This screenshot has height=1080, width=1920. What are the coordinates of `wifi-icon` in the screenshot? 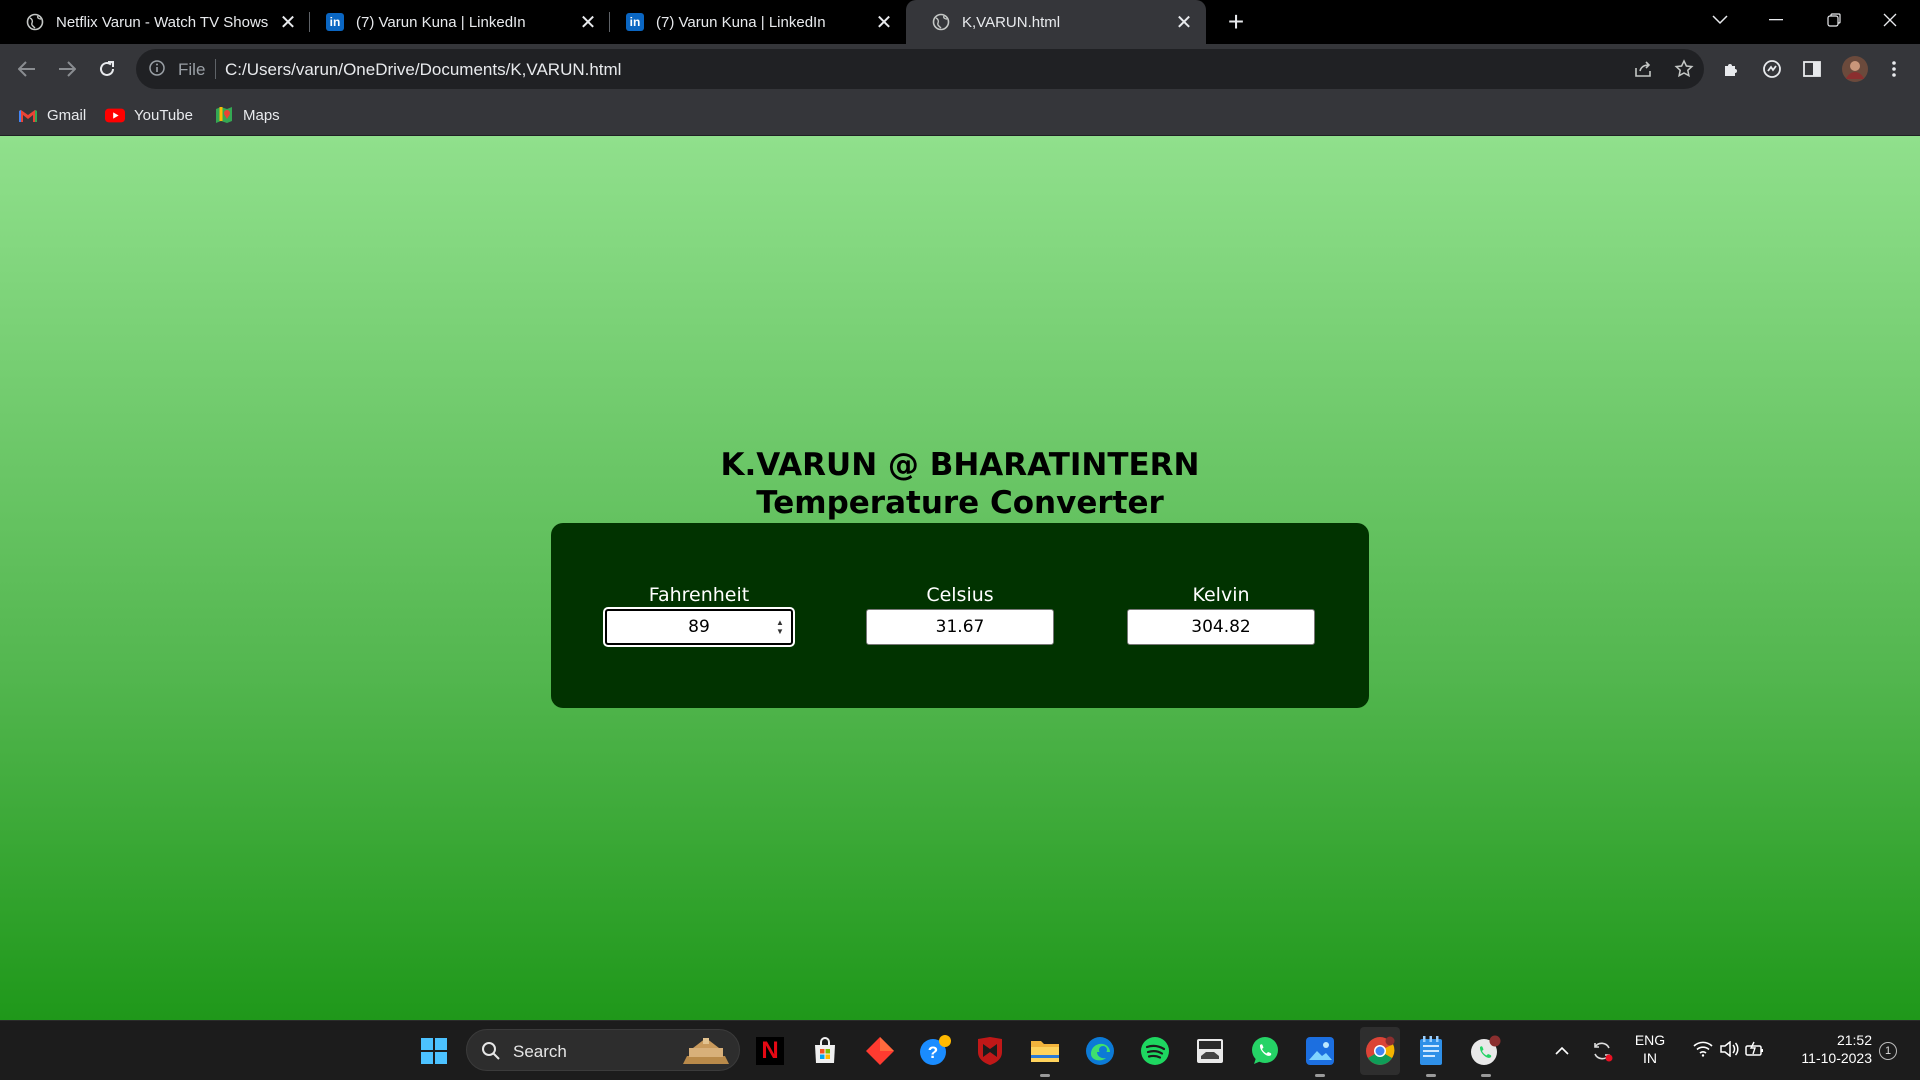 It's located at (1703, 1051).